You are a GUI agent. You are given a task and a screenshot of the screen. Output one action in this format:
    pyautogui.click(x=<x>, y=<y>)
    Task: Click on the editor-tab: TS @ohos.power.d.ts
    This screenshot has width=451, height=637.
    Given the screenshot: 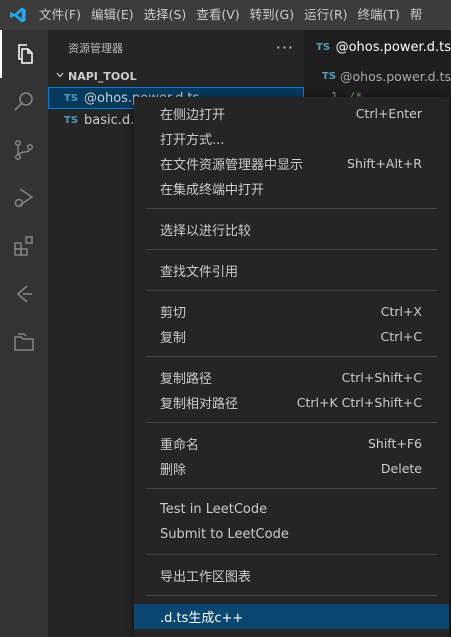 What is the action you would take?
    pyautogui.click(x=377, y=47)
    